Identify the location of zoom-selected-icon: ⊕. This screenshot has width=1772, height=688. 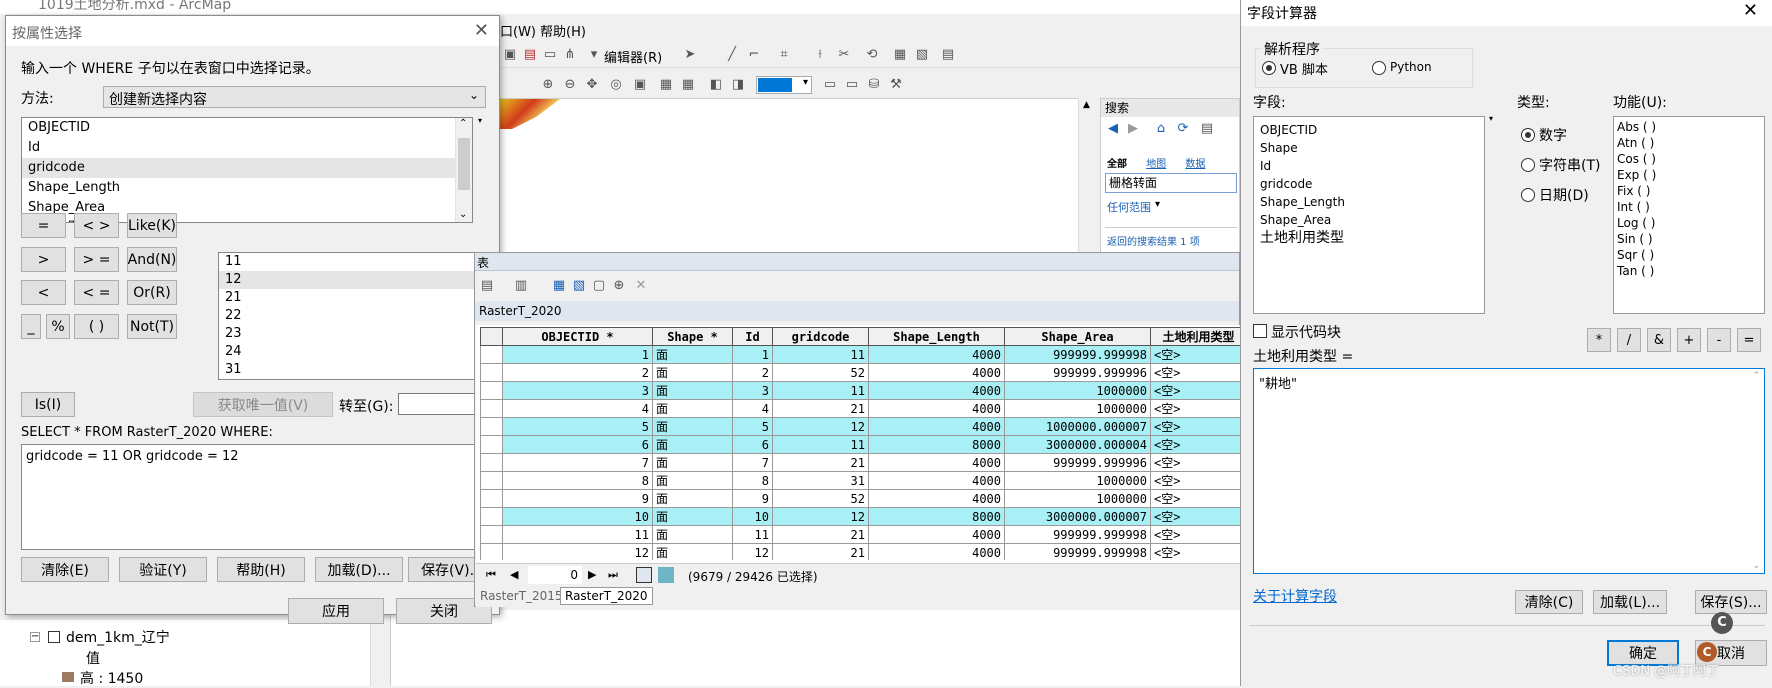
(619, 286).